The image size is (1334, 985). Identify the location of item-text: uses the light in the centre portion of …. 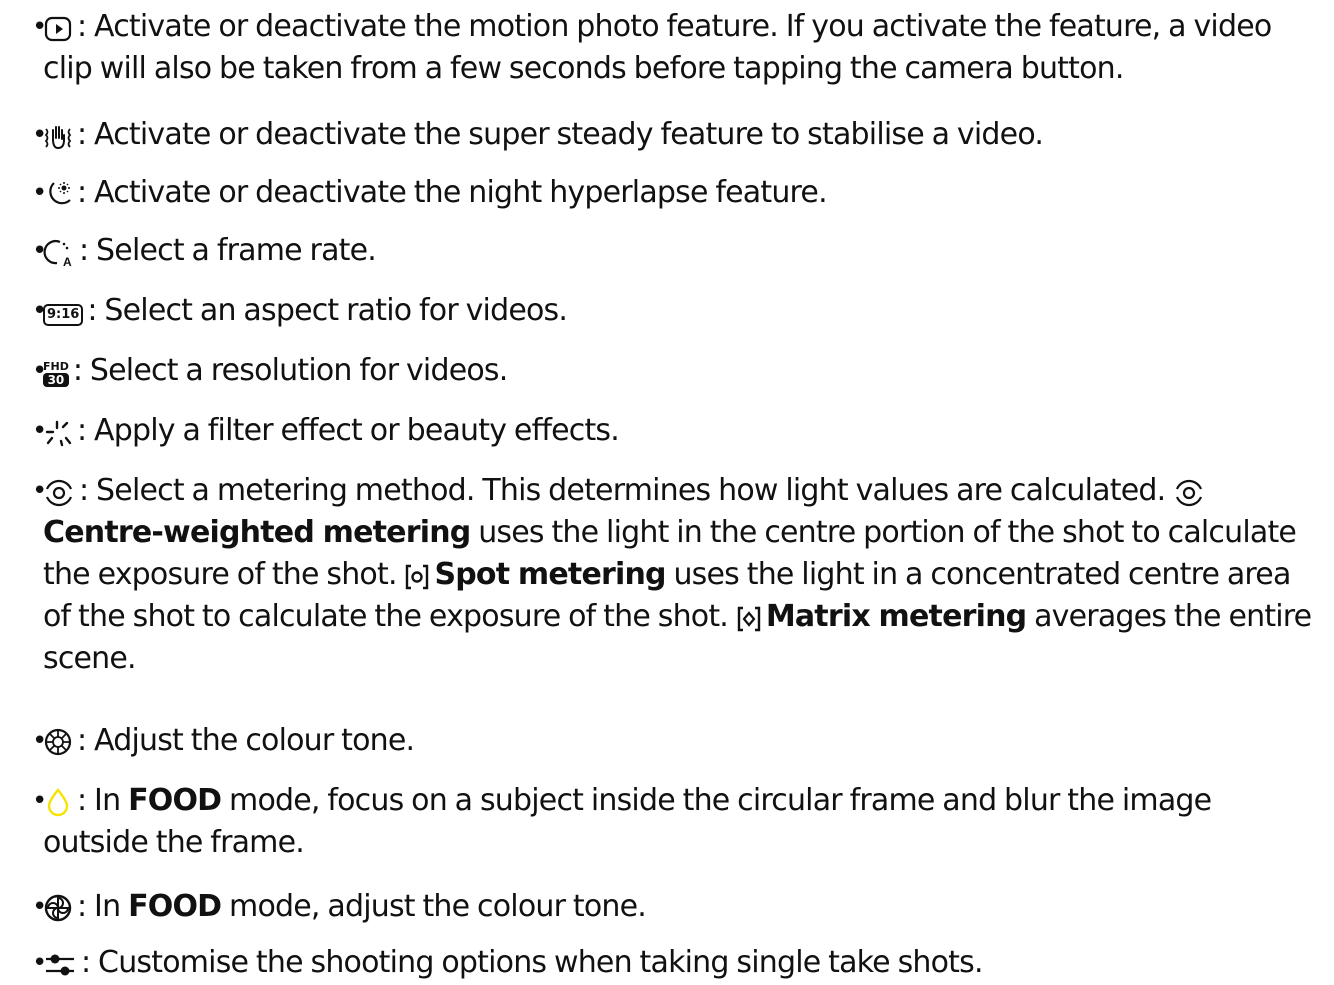
(887, 532).